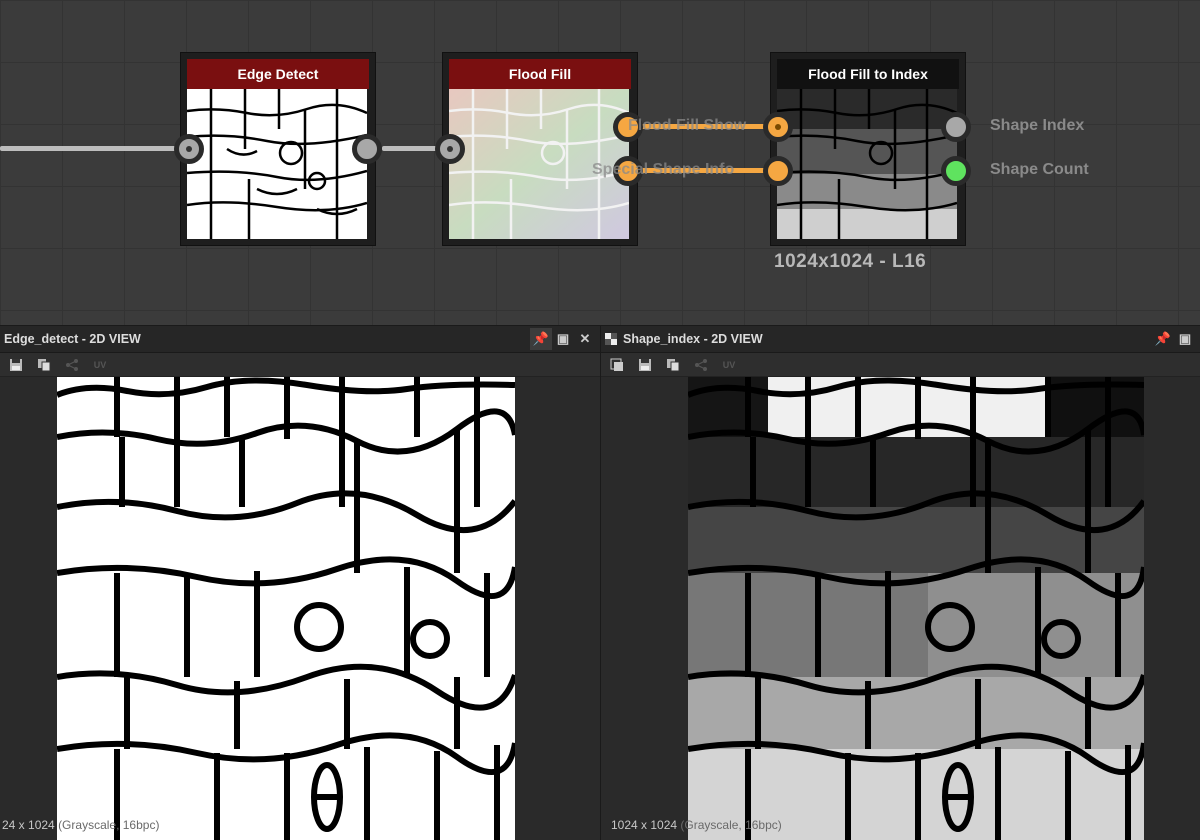 This screenshot has width=1200, height=840. What do you see at coordinates (868, 74) in the screenshot?
I see `node-title: Flood Fill to Index` at bounding box center [868, 74].